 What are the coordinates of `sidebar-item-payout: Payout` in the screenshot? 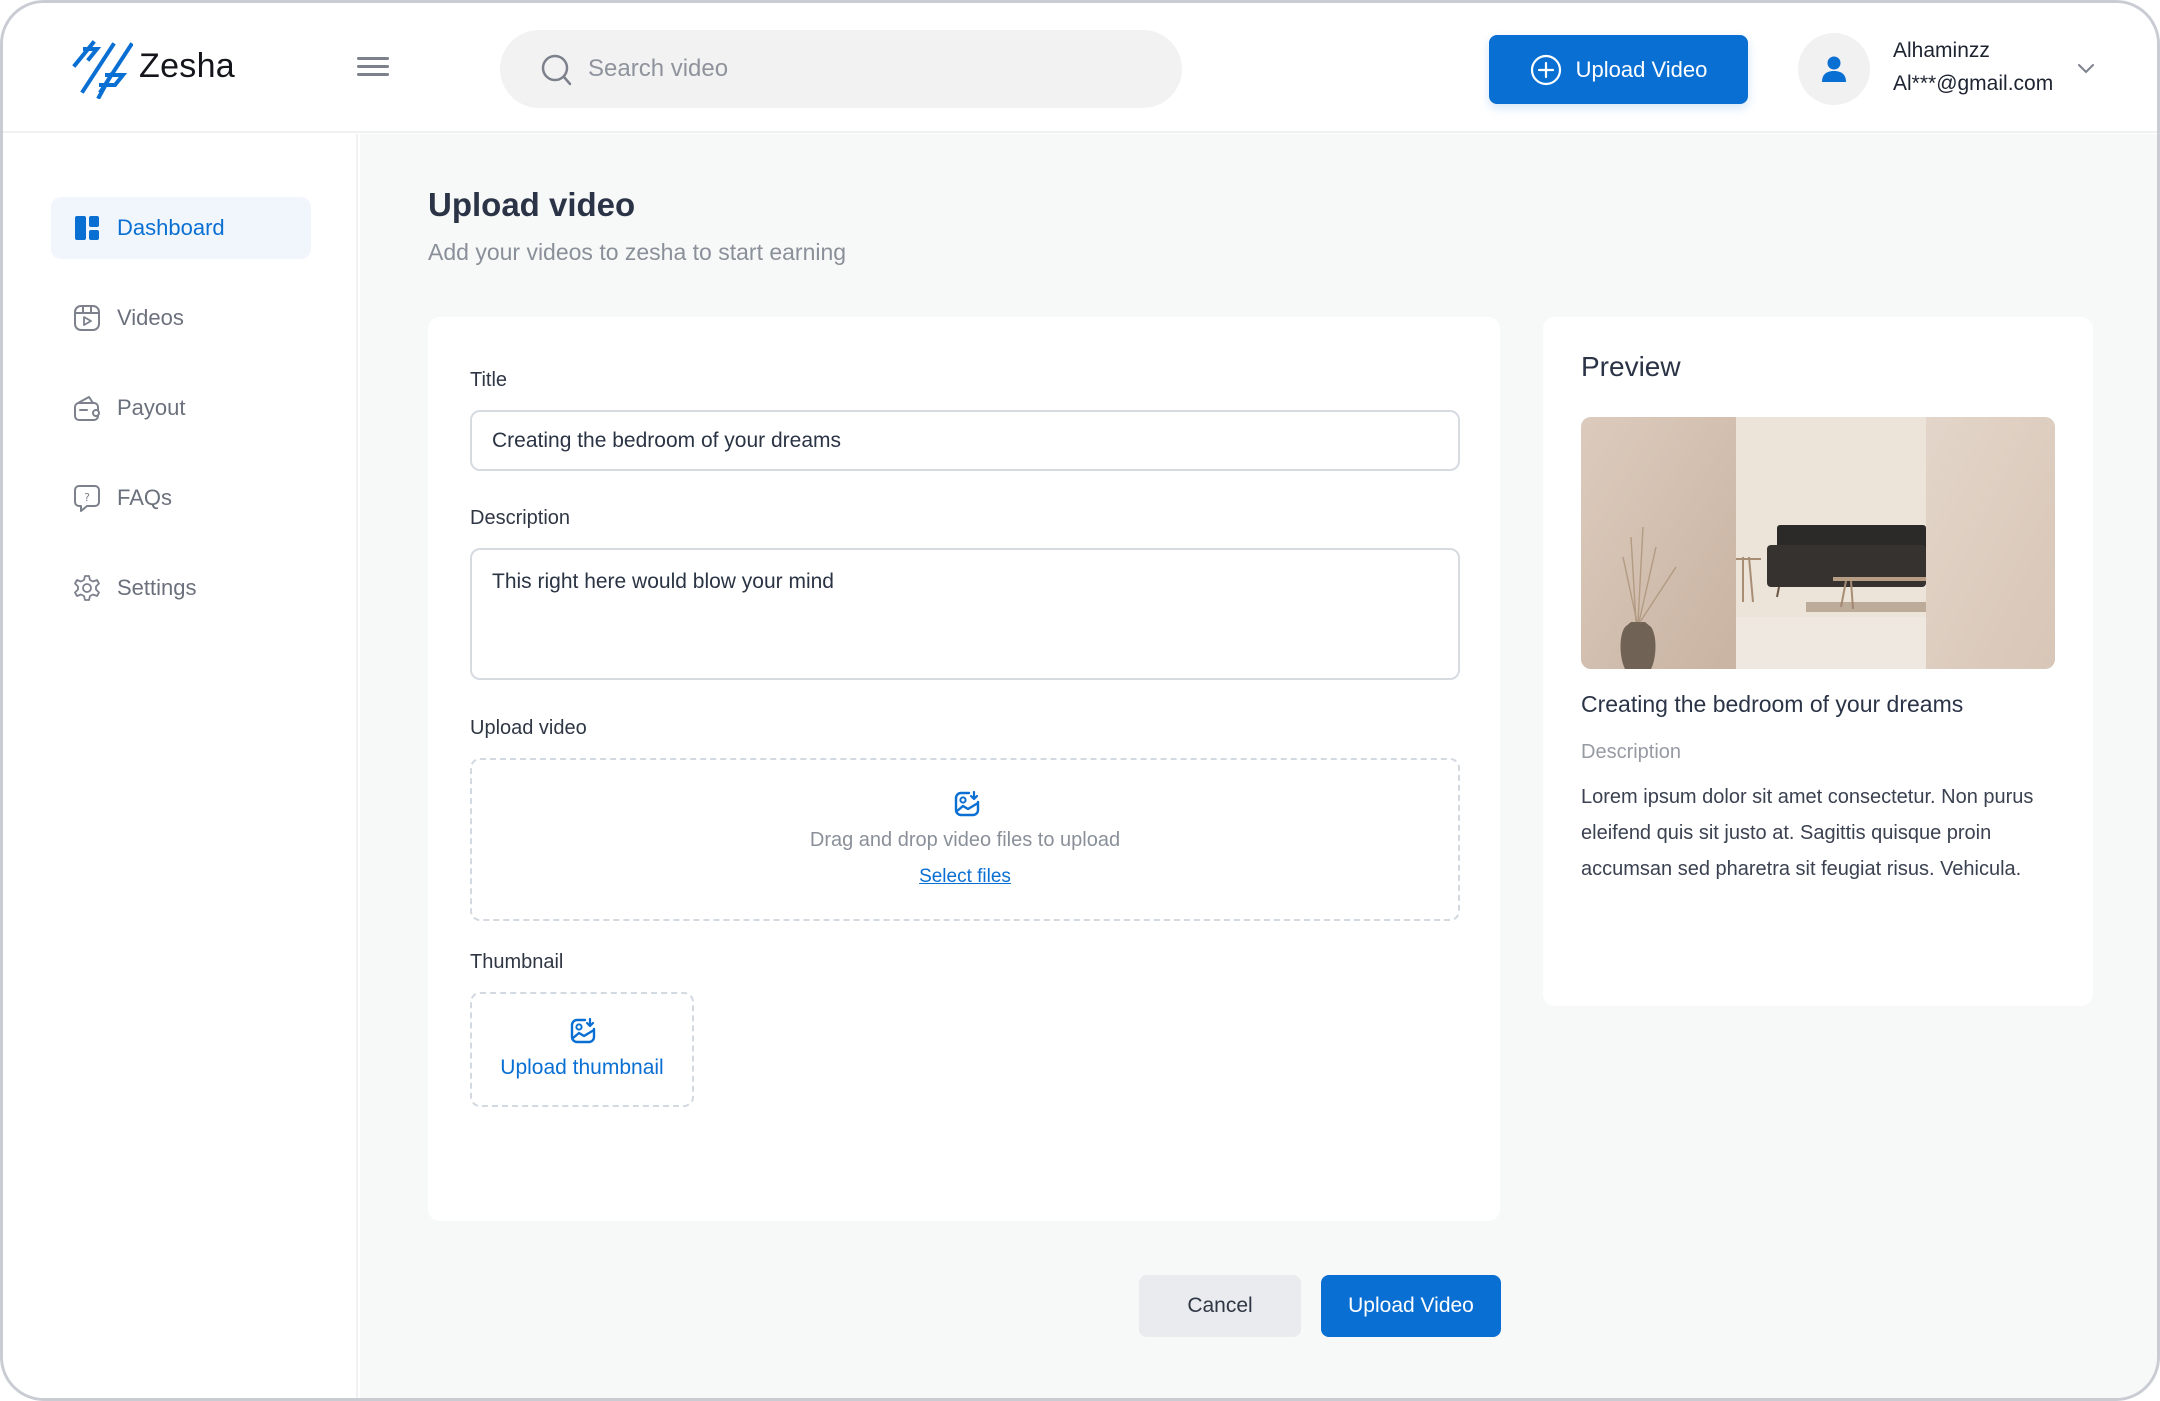 It's located at (181, 408).